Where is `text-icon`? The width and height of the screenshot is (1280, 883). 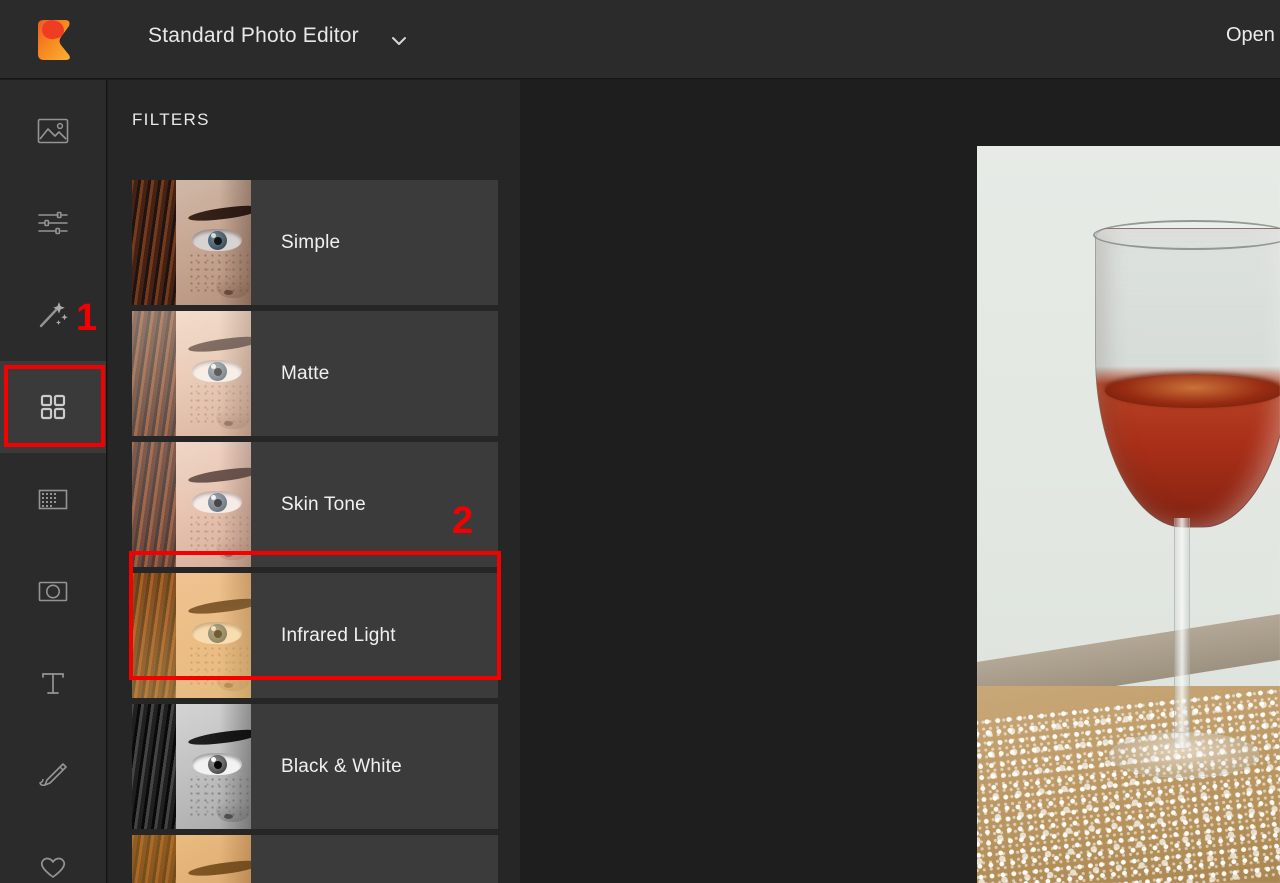 text-icon is located at coordinates (53, 683).